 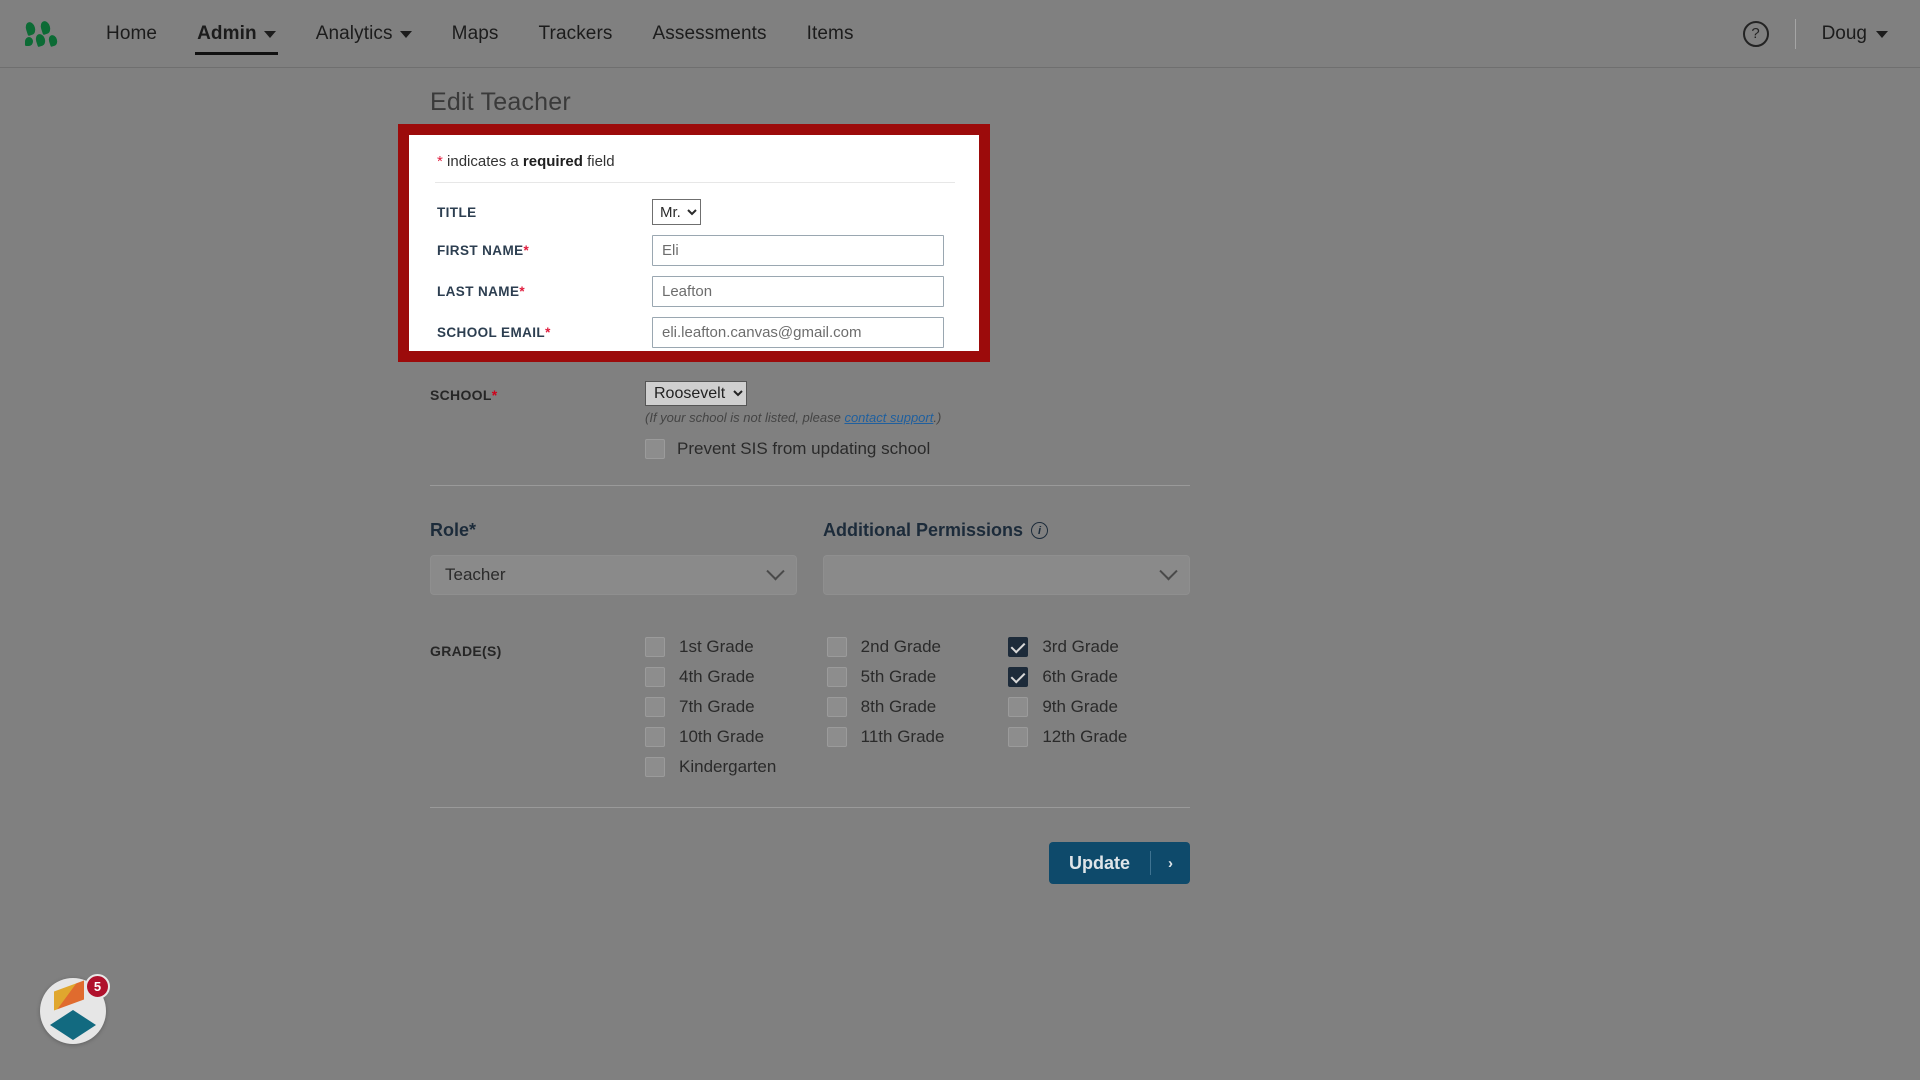 I want to click on nav-divider, so click(x=1795, y=33).